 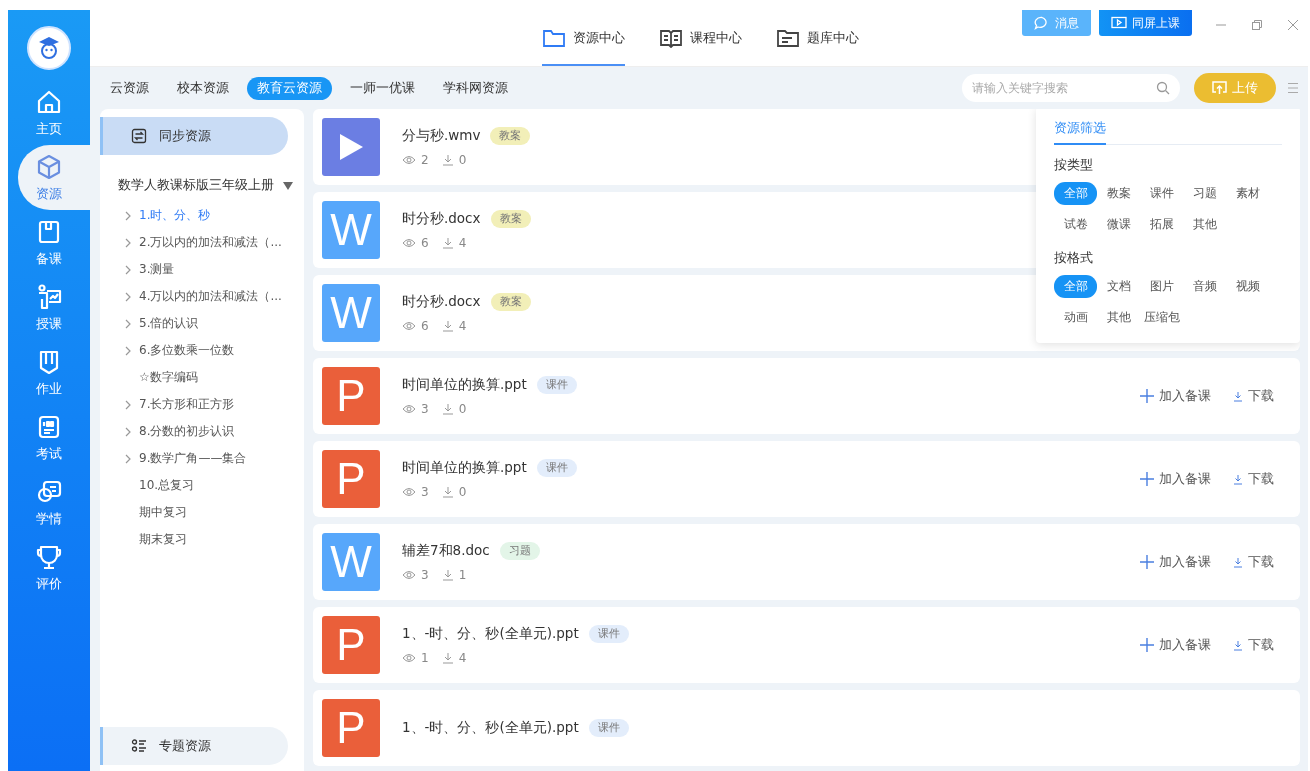 What do you see at coordinates (1119, 23) in the screenshot?
I see `screen-play-icon` at bounding box center [1119, 23].